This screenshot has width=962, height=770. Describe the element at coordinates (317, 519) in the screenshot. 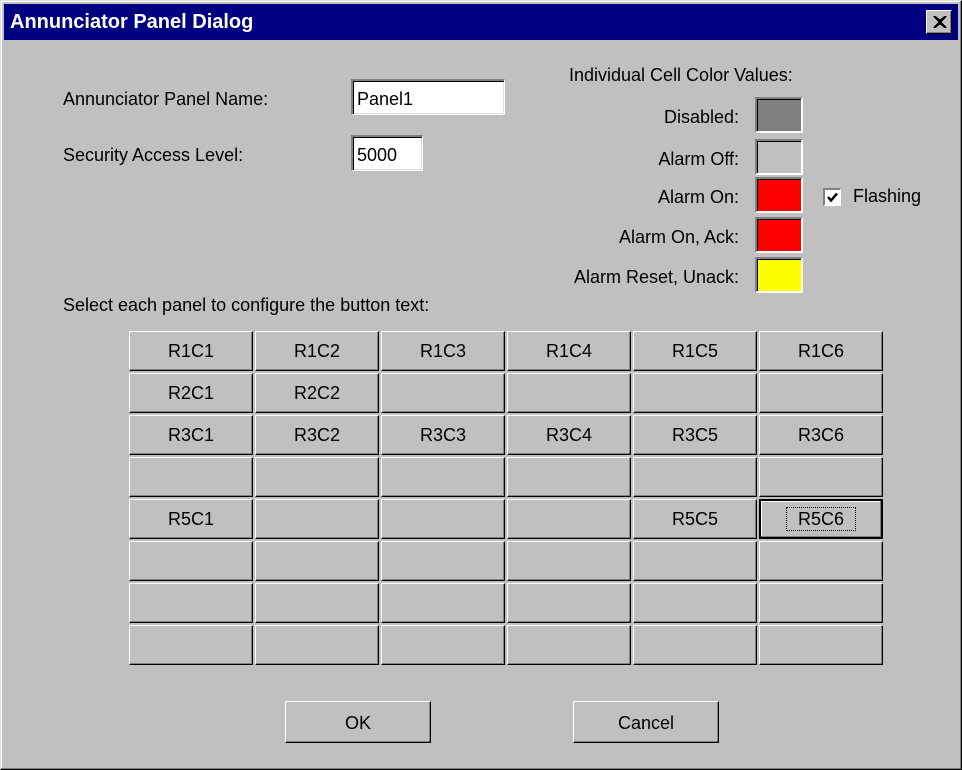

I see `panel-cell-r5c2` at that location.